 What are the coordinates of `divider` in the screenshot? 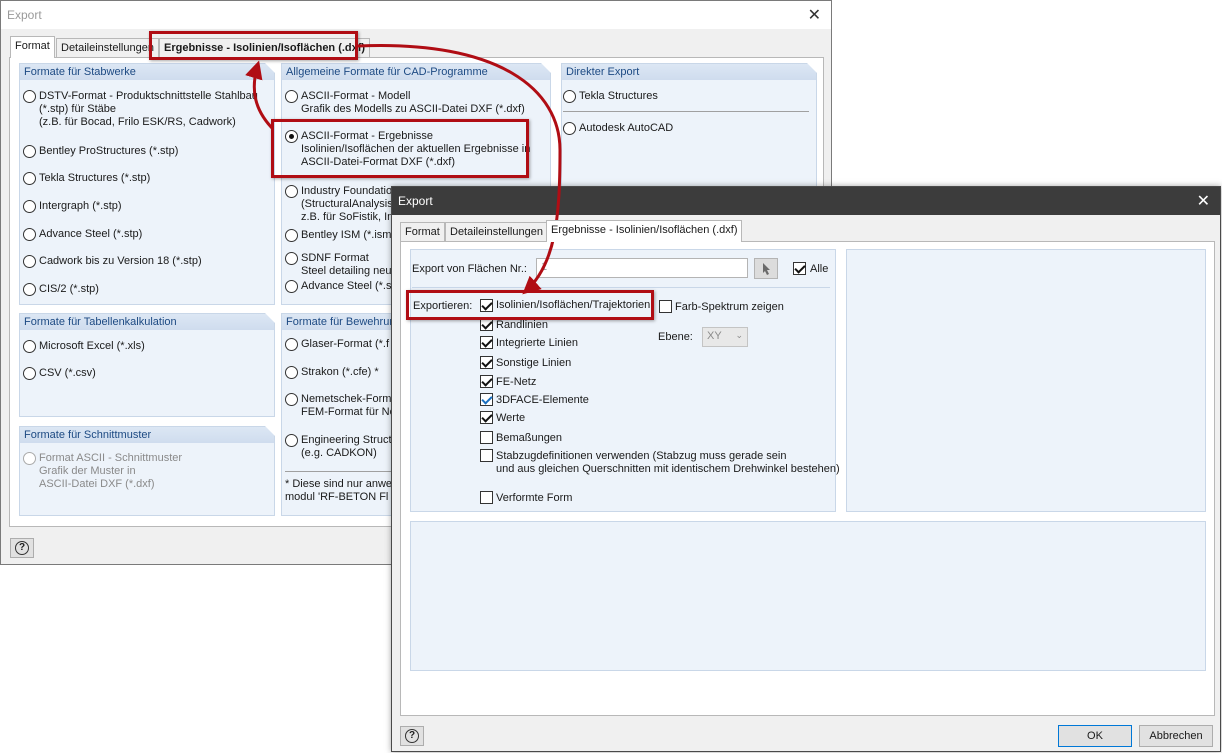 It's located at (686, 111).